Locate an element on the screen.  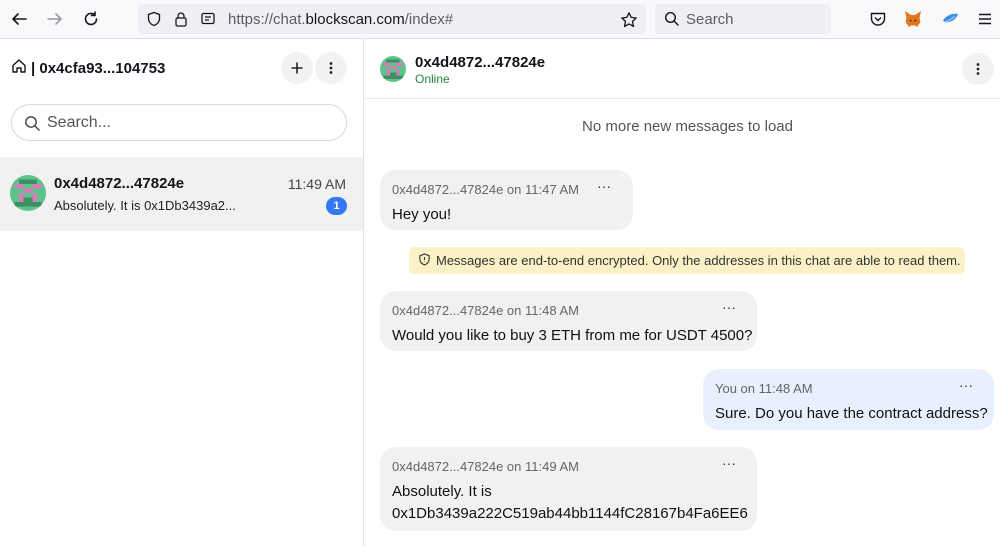
star-icon is located at coordinates (628, 19).